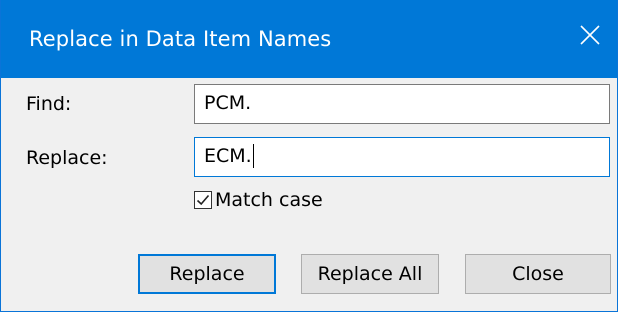 The image size is (618, 312). I want to click on match-case-label: Match case, so click(269, 200).